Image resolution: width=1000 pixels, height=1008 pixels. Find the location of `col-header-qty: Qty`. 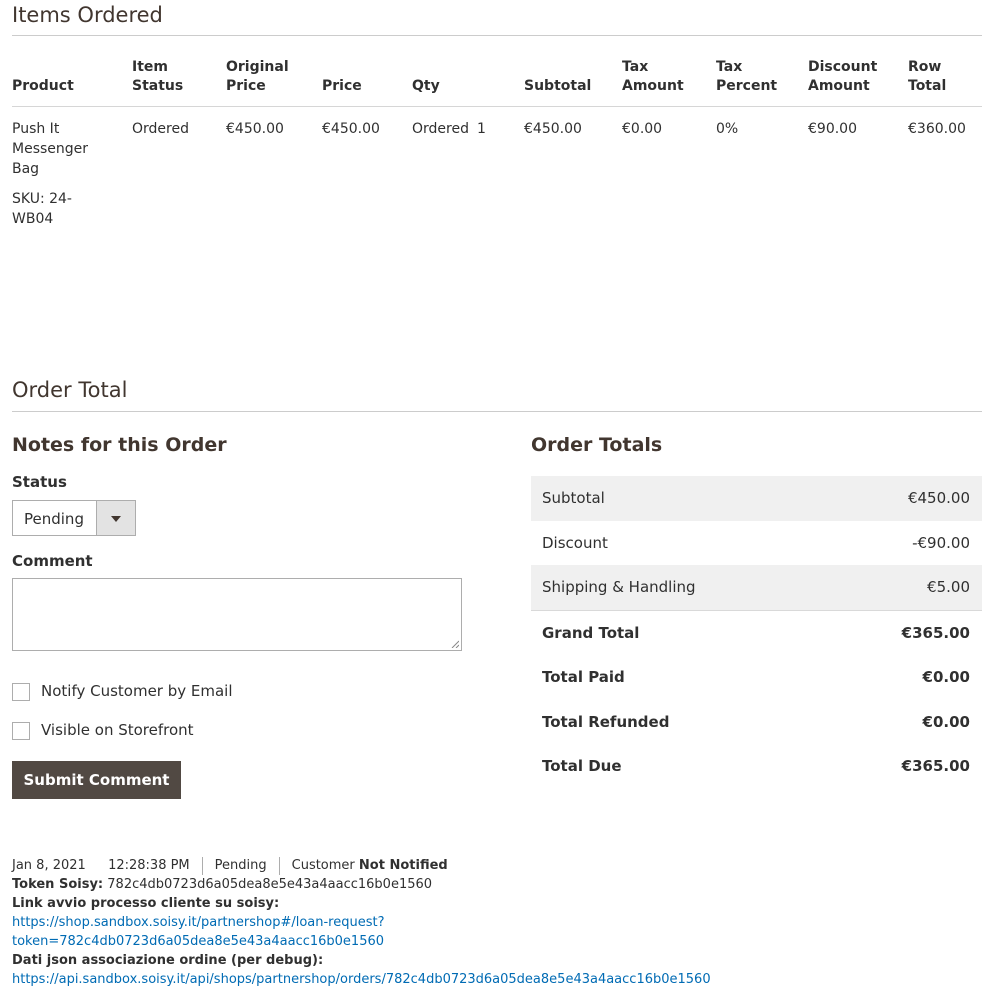

col-header-qty: Qty is located at coordinates (468, 82).